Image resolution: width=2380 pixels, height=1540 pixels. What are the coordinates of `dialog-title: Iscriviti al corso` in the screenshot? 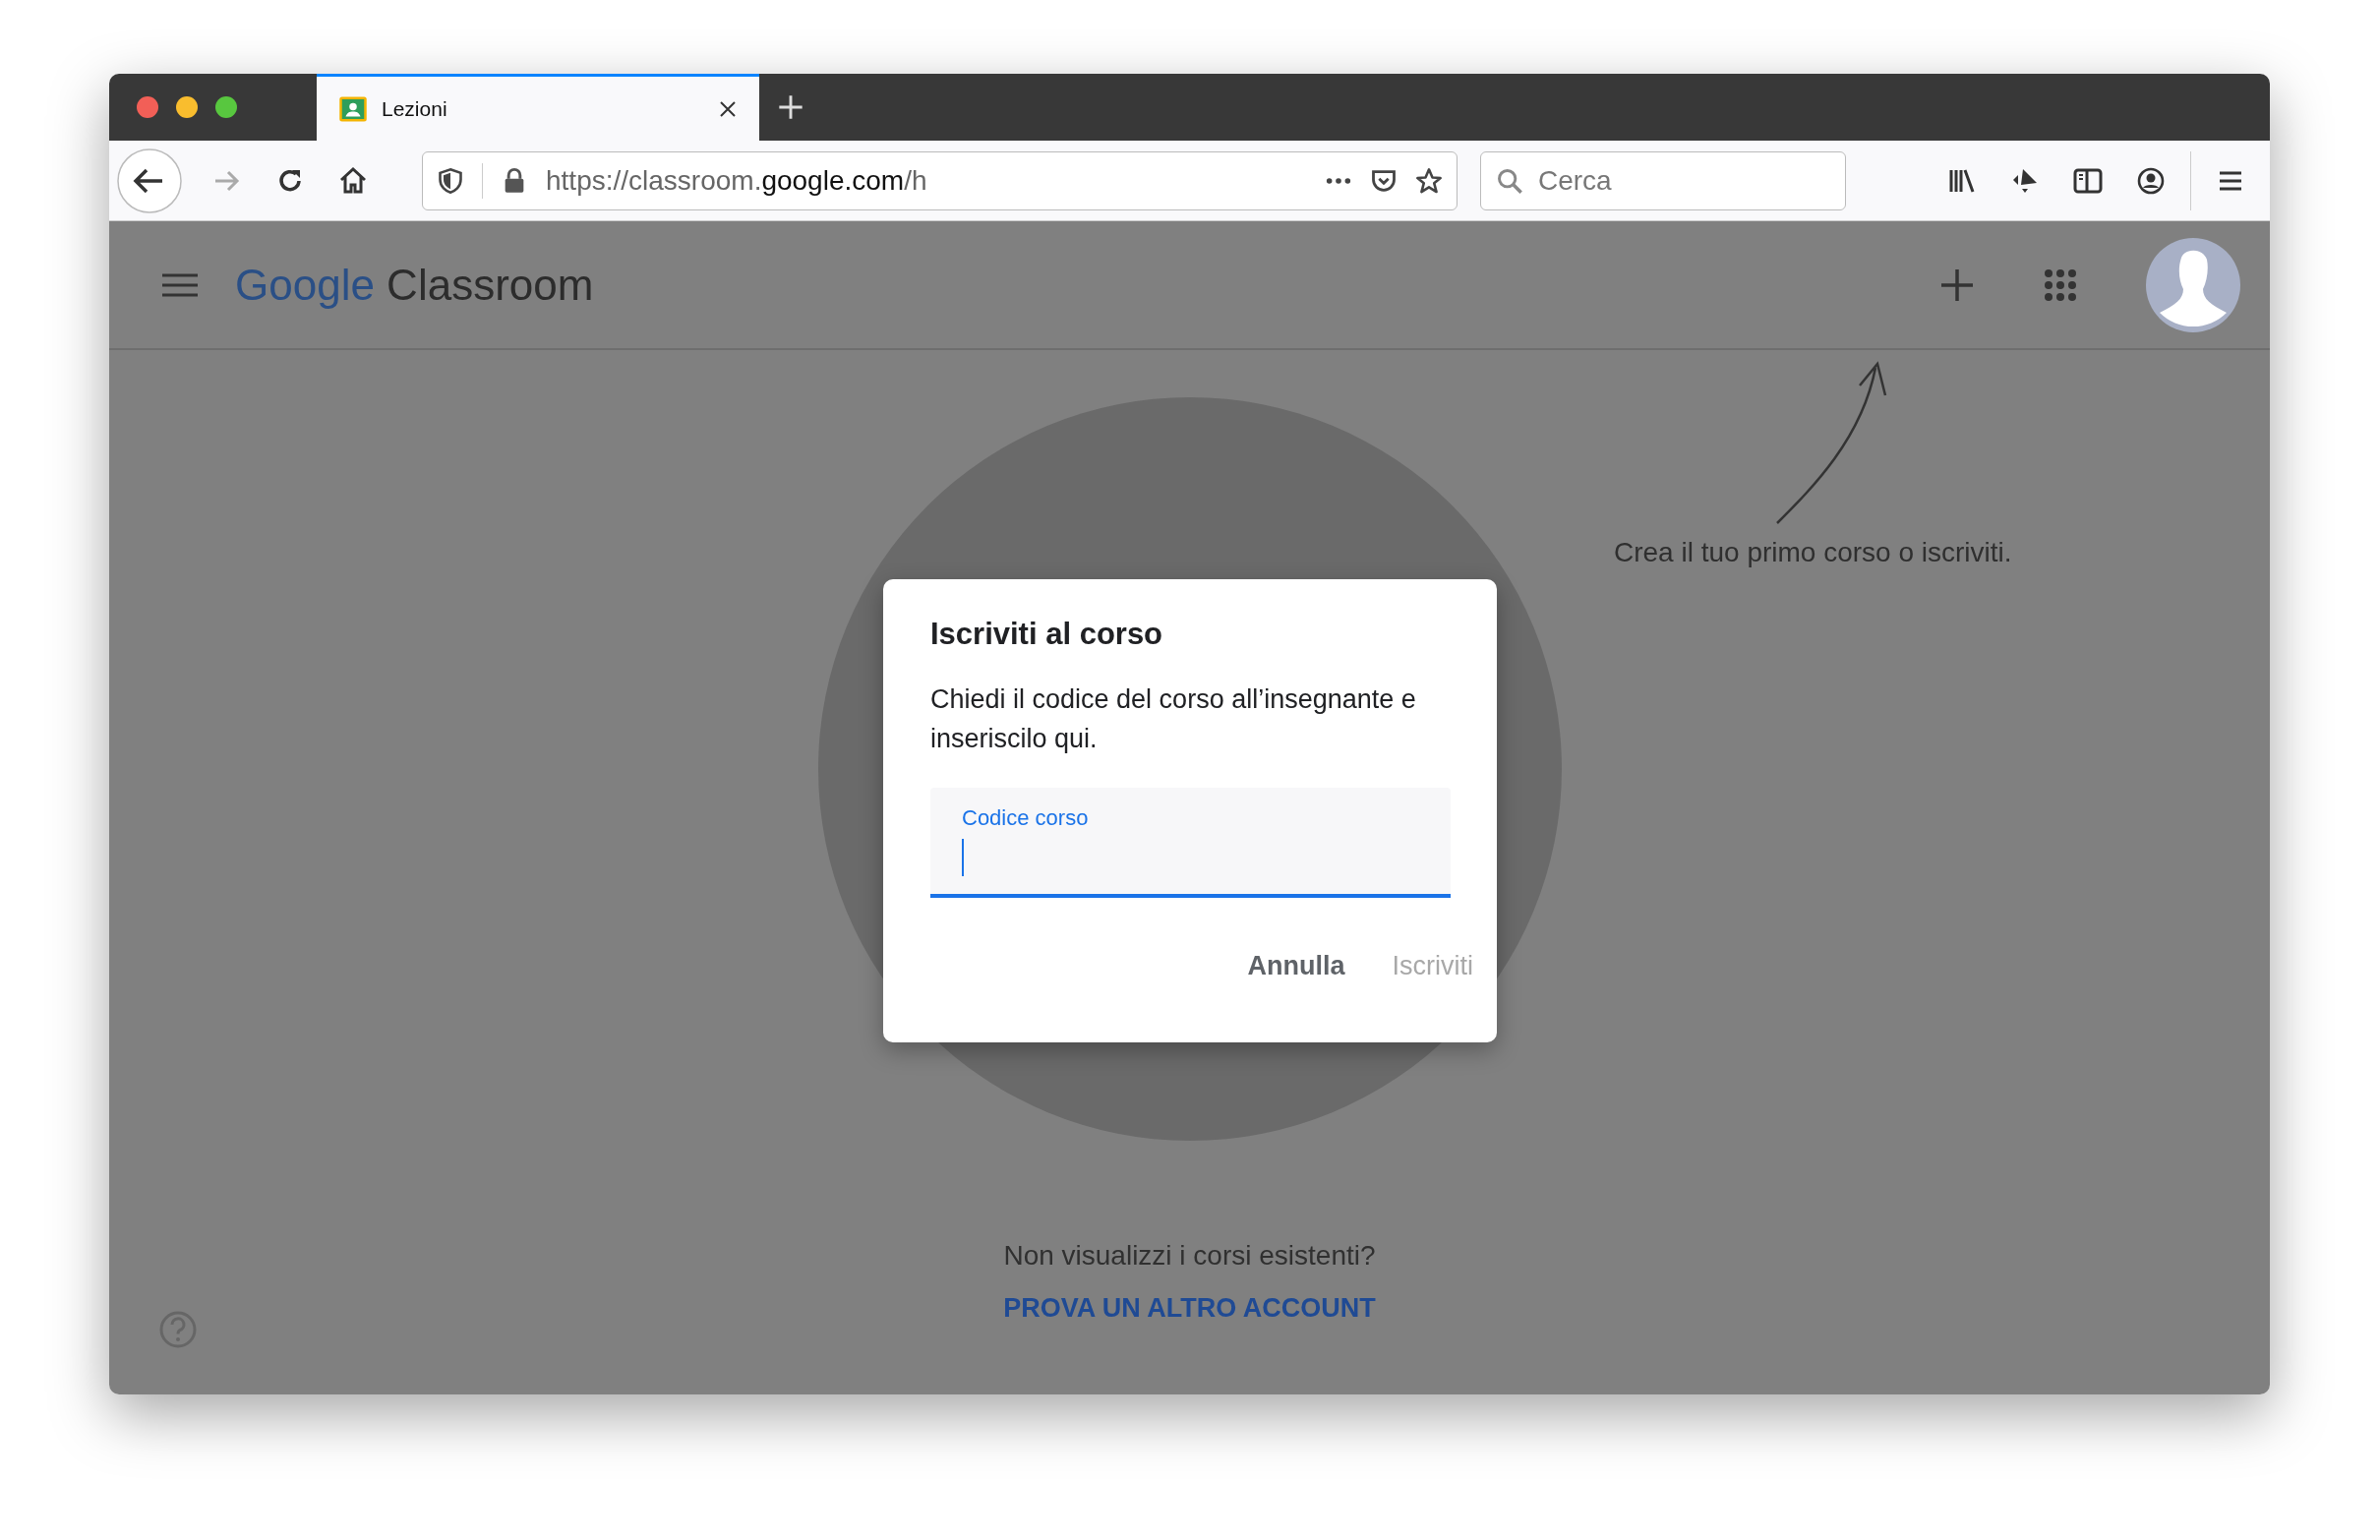 It's located at (1046, 635).